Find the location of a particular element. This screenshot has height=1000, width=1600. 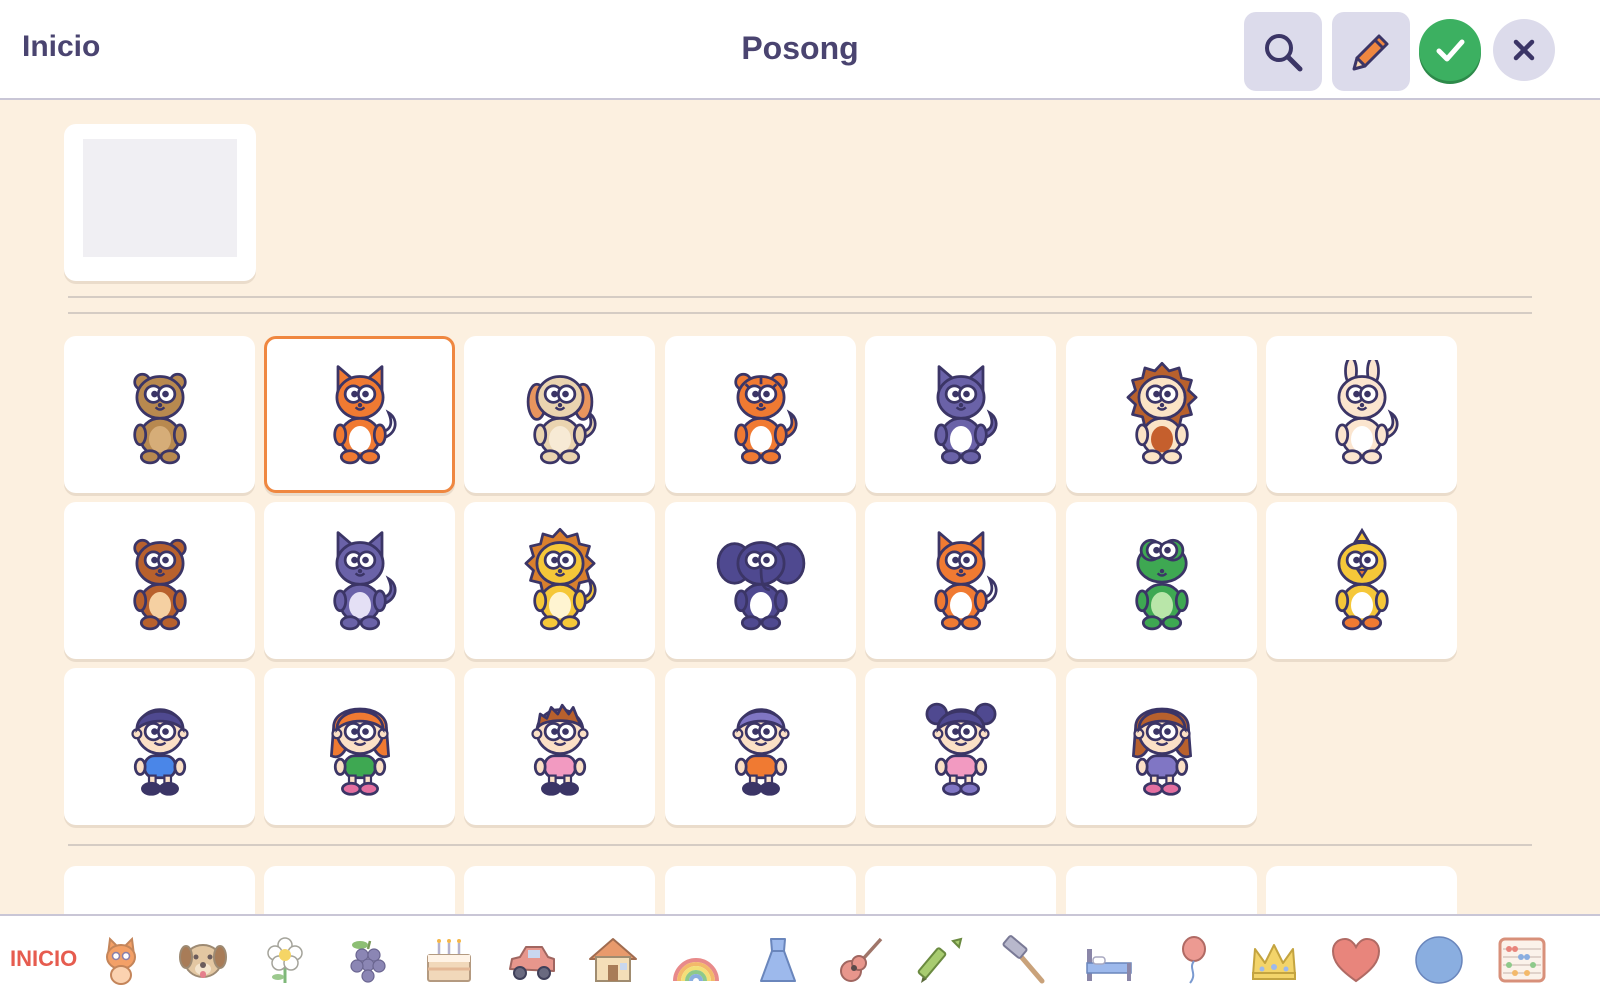

character-tile-bunny is located at coordinates (1361, 414).